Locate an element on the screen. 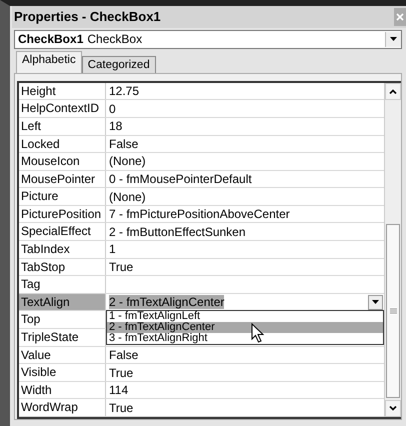  property-value: 18 is located at coordinates (115, 126).